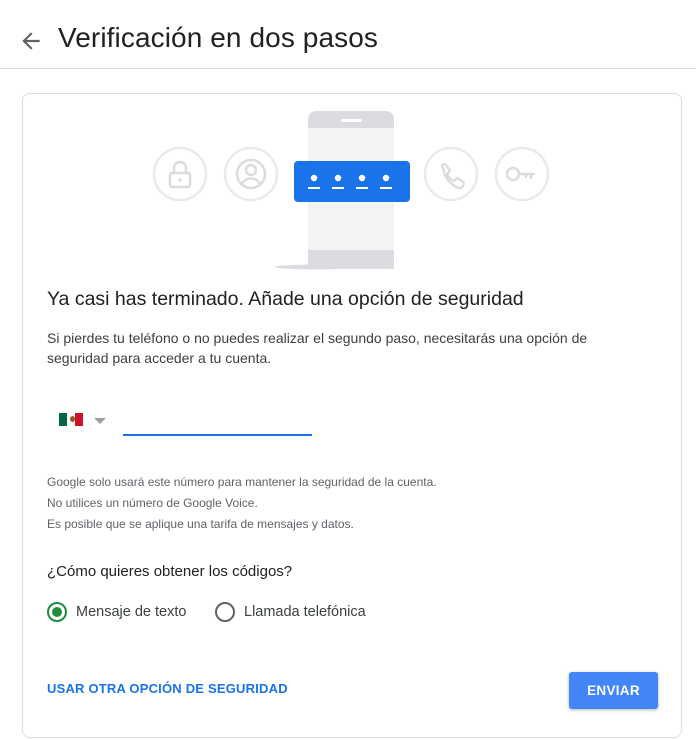 This screenshot has width=696, height=740. I want to click on radio-label: Llamada telefónica, so click(305, 612).